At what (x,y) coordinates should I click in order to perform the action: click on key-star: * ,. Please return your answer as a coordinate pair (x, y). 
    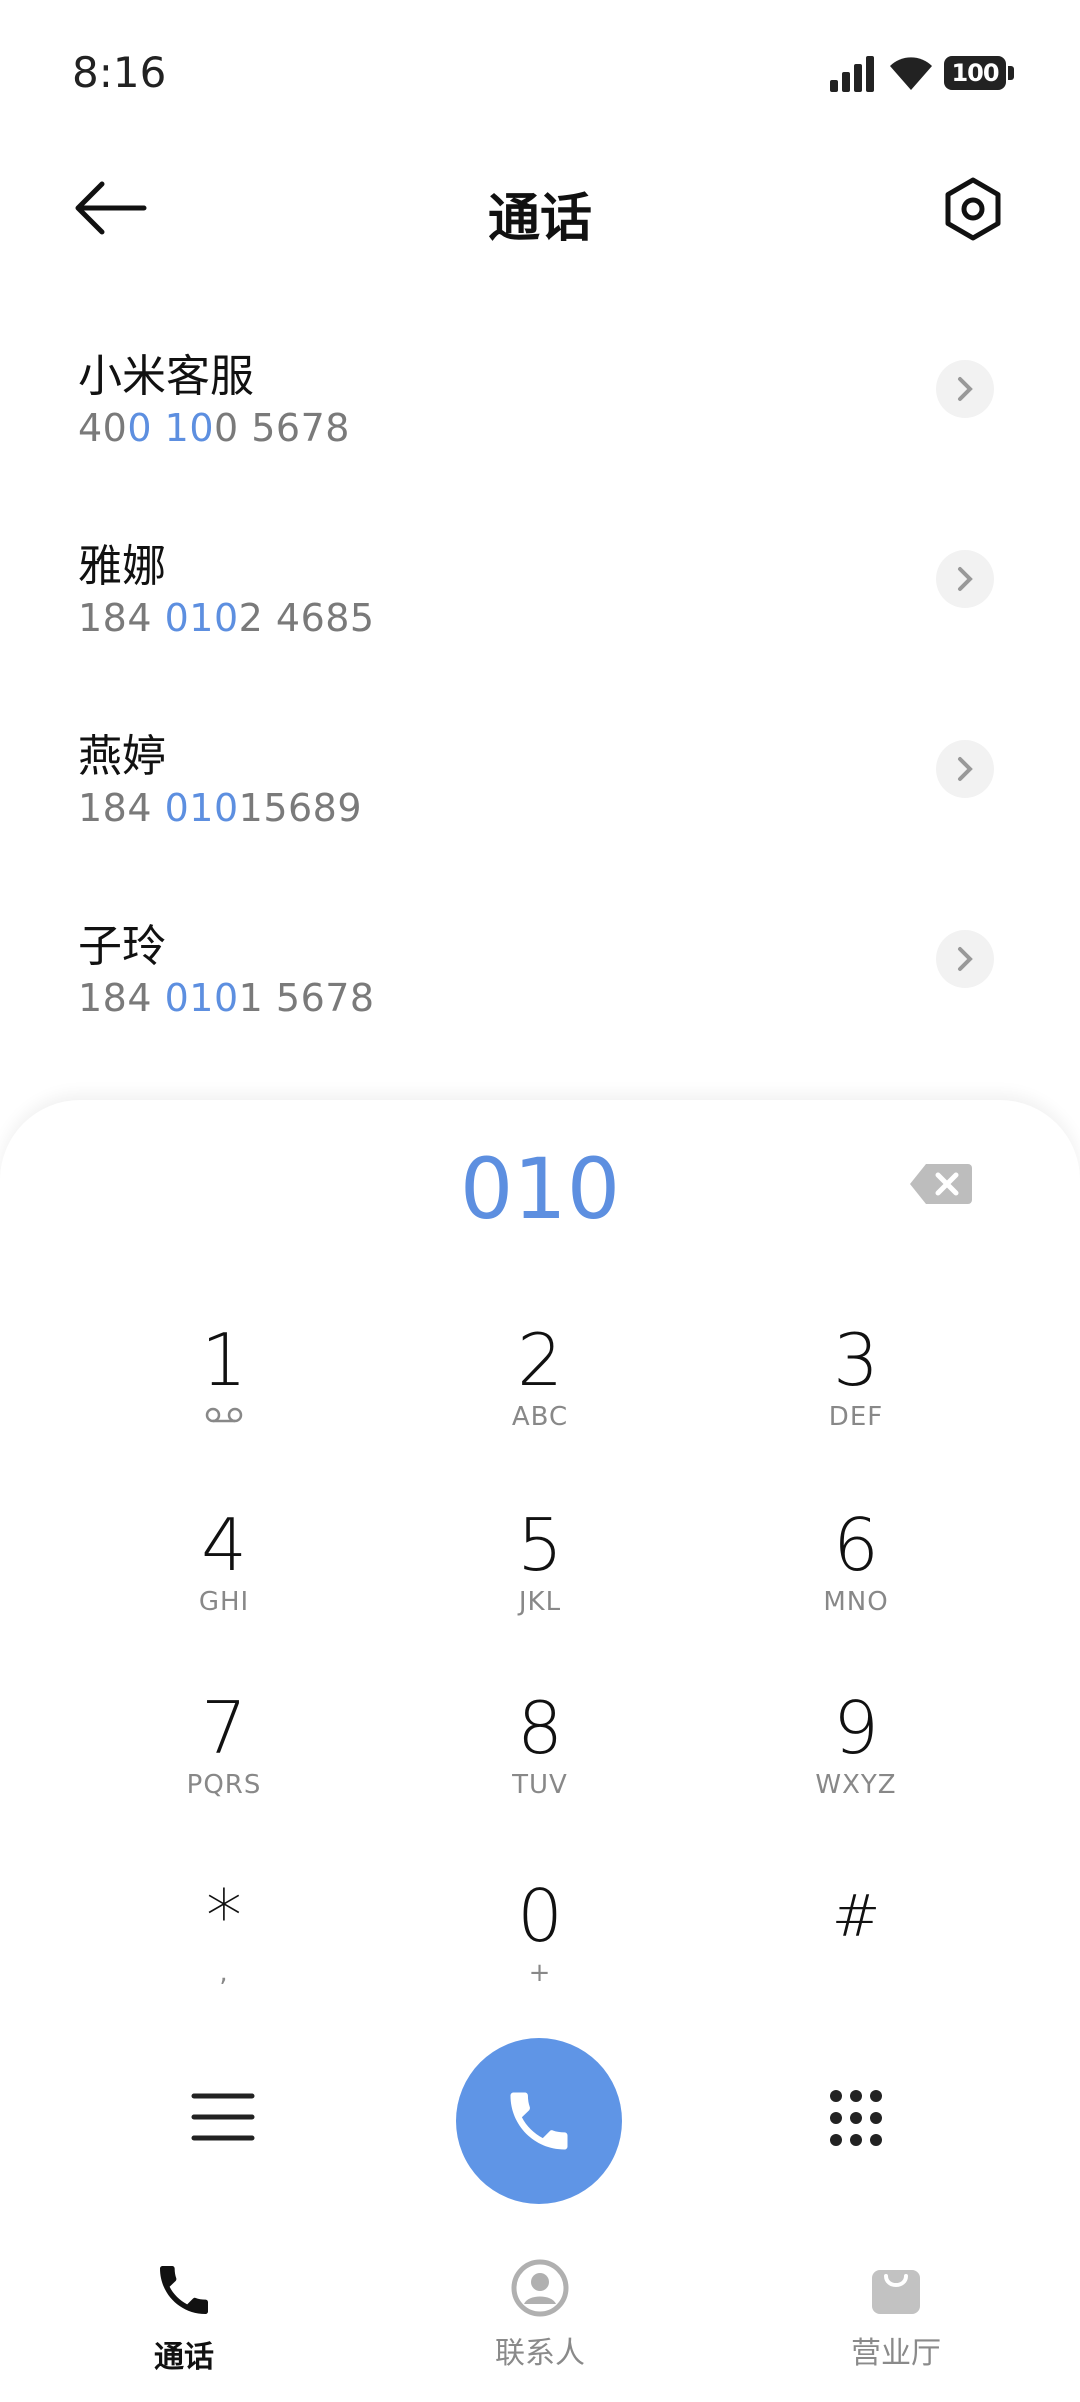
    Looking at the image, I should click on (224, 1956).